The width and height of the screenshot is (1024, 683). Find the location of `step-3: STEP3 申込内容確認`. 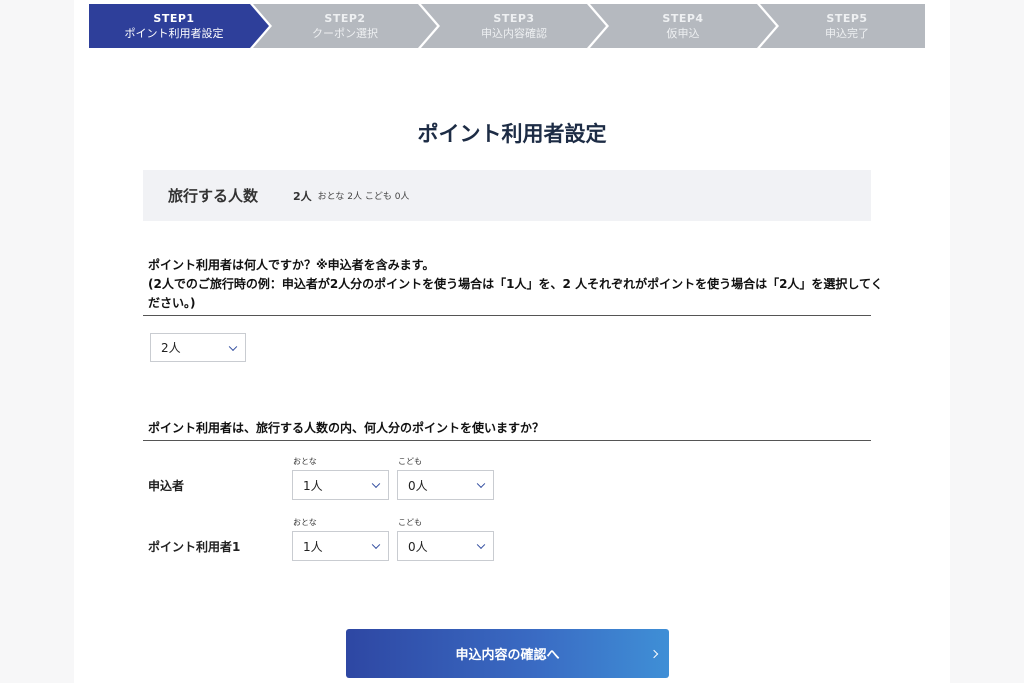

step-3: STEP3 申込内容確認 is located at coordinates (514, 26).